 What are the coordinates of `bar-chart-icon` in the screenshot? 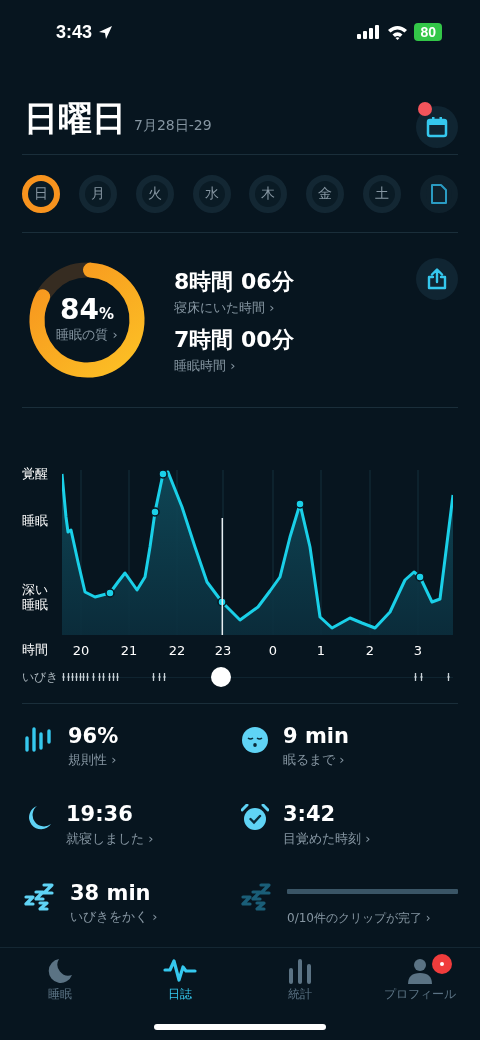 It's located at (300, 971).